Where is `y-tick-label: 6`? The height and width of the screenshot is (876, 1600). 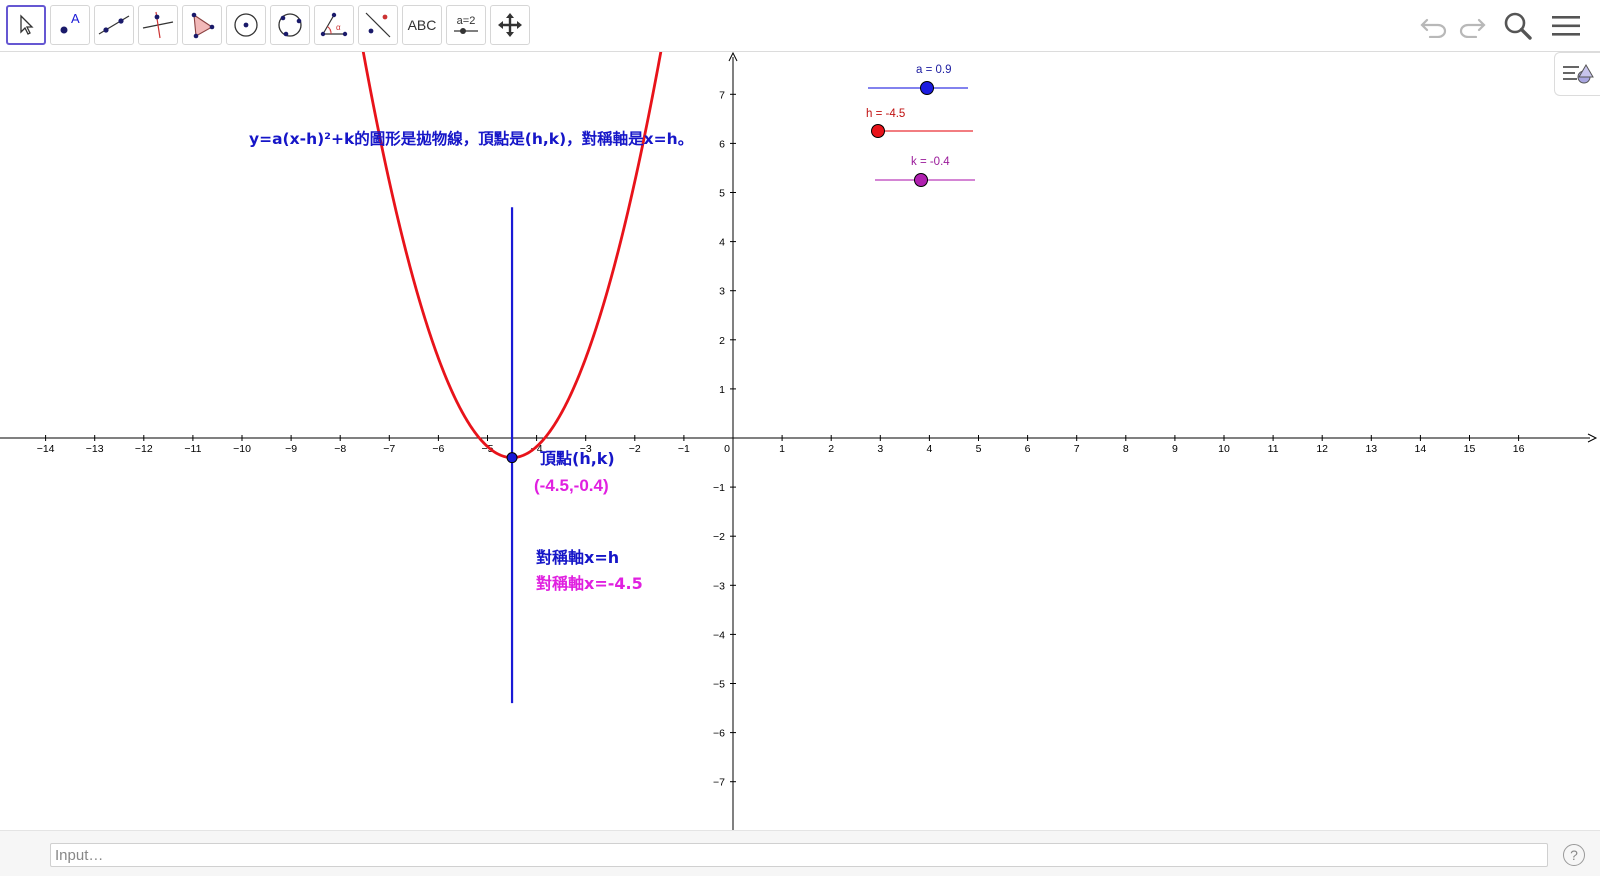
y-tick-label: 6 is located at coordinates (722, 144).